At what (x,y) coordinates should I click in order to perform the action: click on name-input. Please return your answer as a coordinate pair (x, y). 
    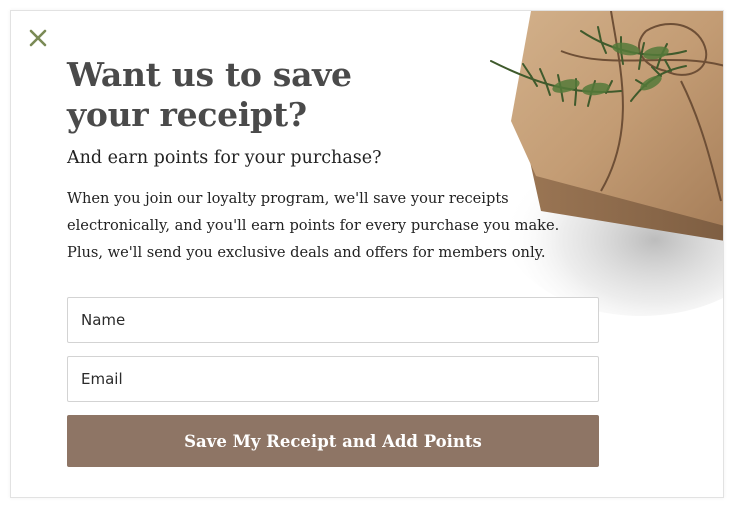
    Looking at the image, I should click on (333, 320).